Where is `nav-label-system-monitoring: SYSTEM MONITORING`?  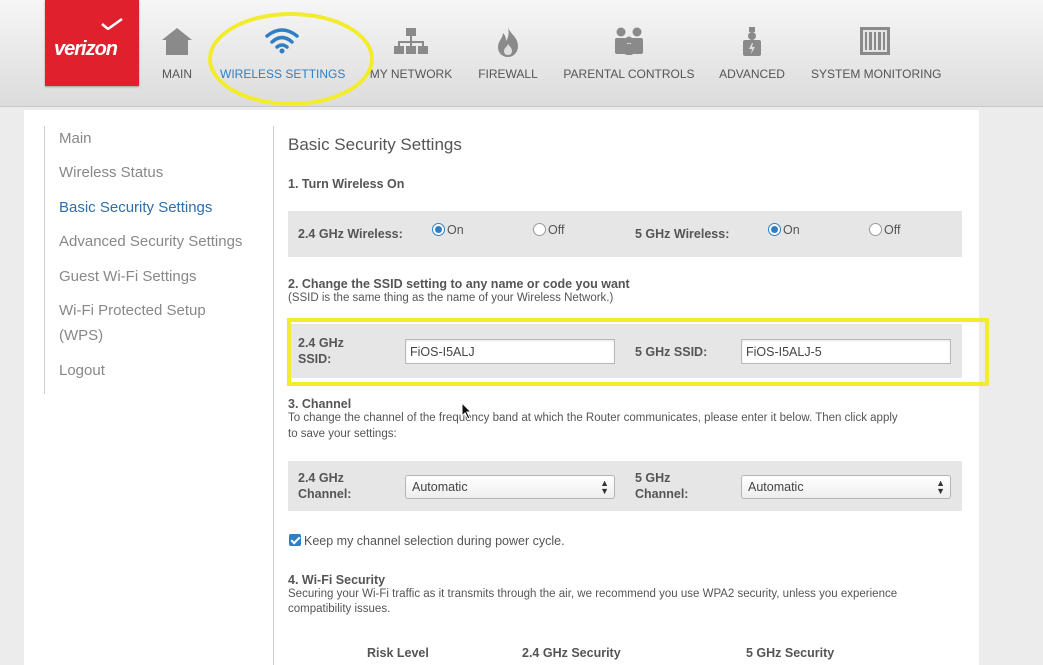 nav-label-system-monitoring: SYSTEM MONITORING is located at coordinates (876, 74).